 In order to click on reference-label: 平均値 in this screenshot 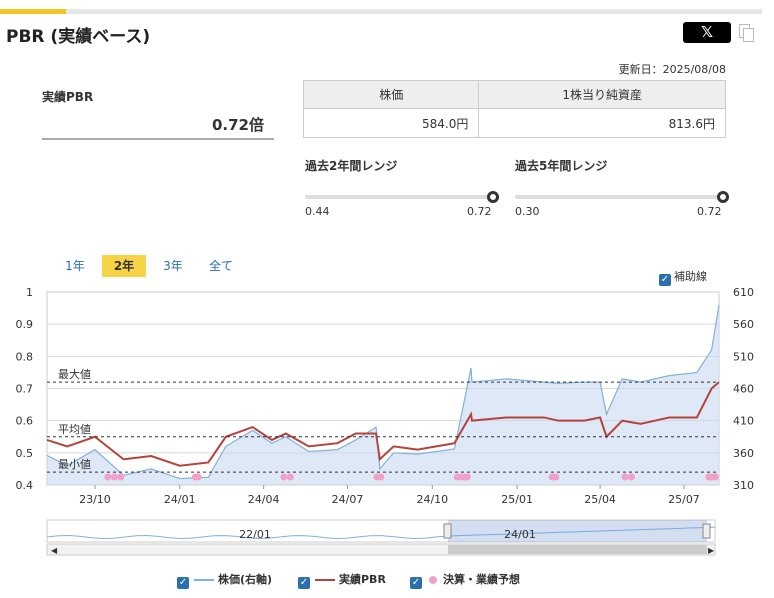, I will do `click(74, 429)`.